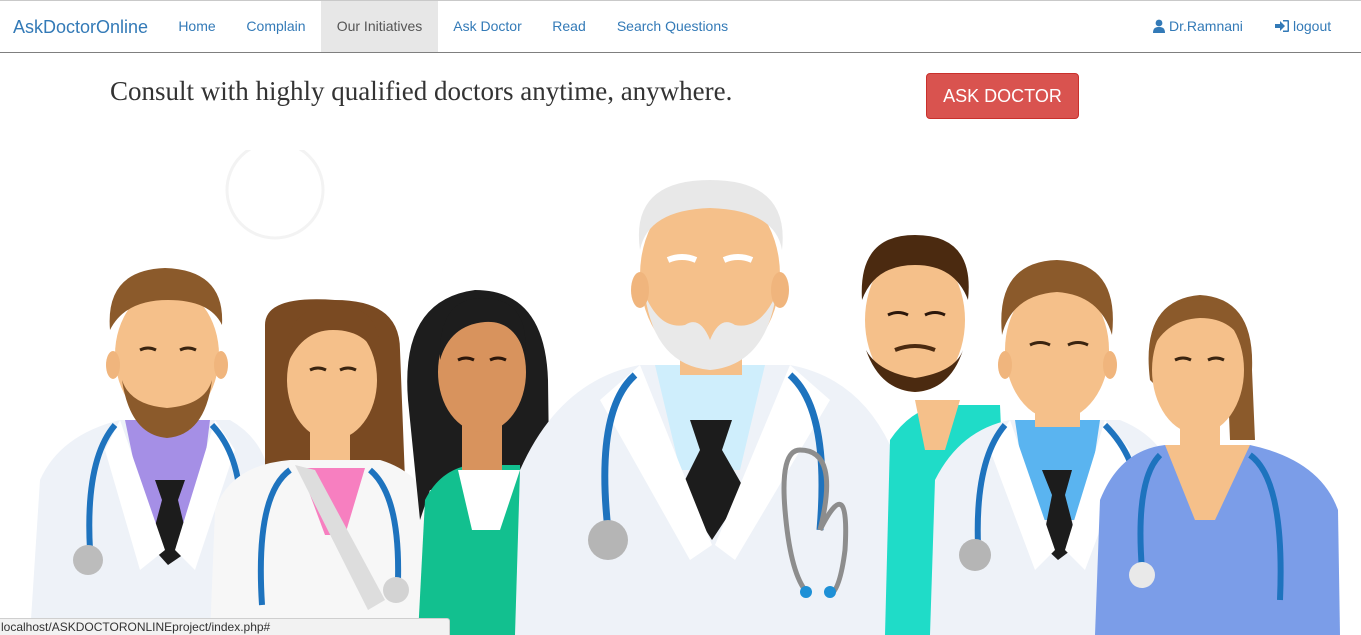 The width and height of the screenshot is (1361, 635). Describe the element at coordinates (487, 26) in the screenshot. I see `nav-ask-doctor: Ask Doctor` at that location.